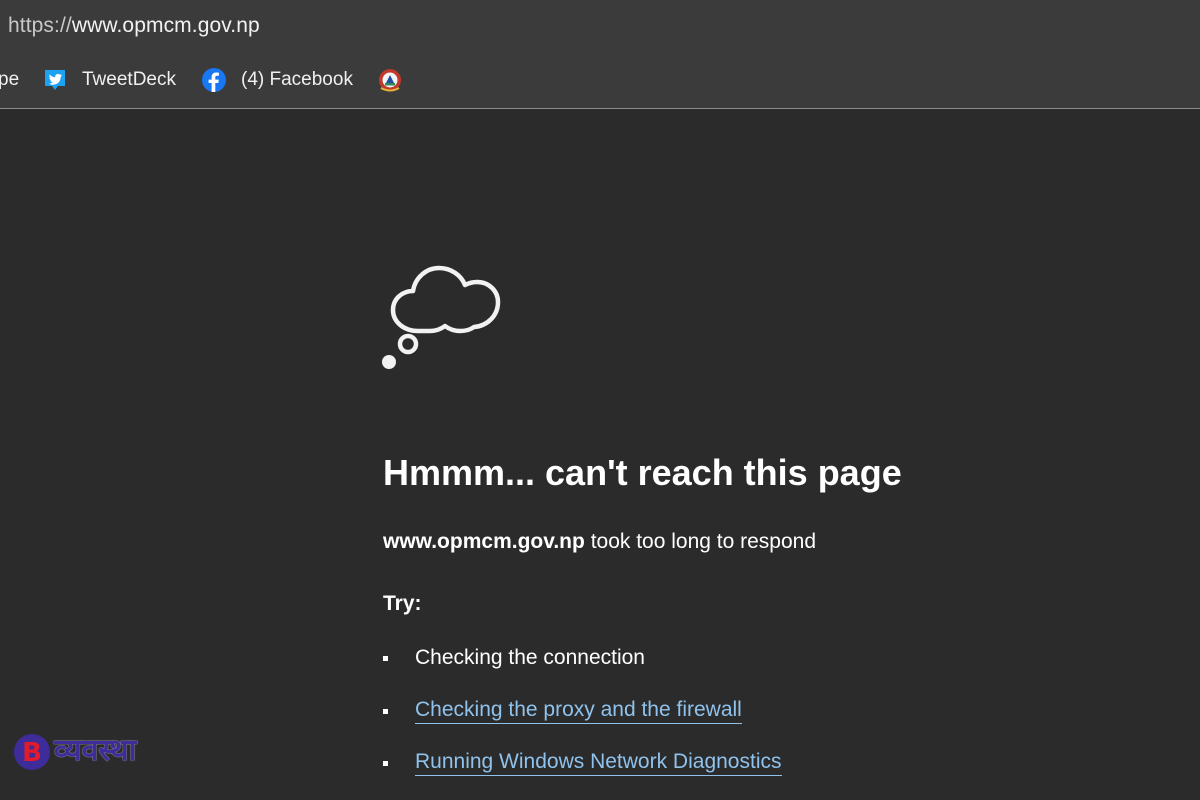 The height and width of the screenshot is (800, 1200). What do you see at coordinates (95, 750) in the screenshot?
I see `watermark-text: व्यवस्था` at bounding box center [95, 750].